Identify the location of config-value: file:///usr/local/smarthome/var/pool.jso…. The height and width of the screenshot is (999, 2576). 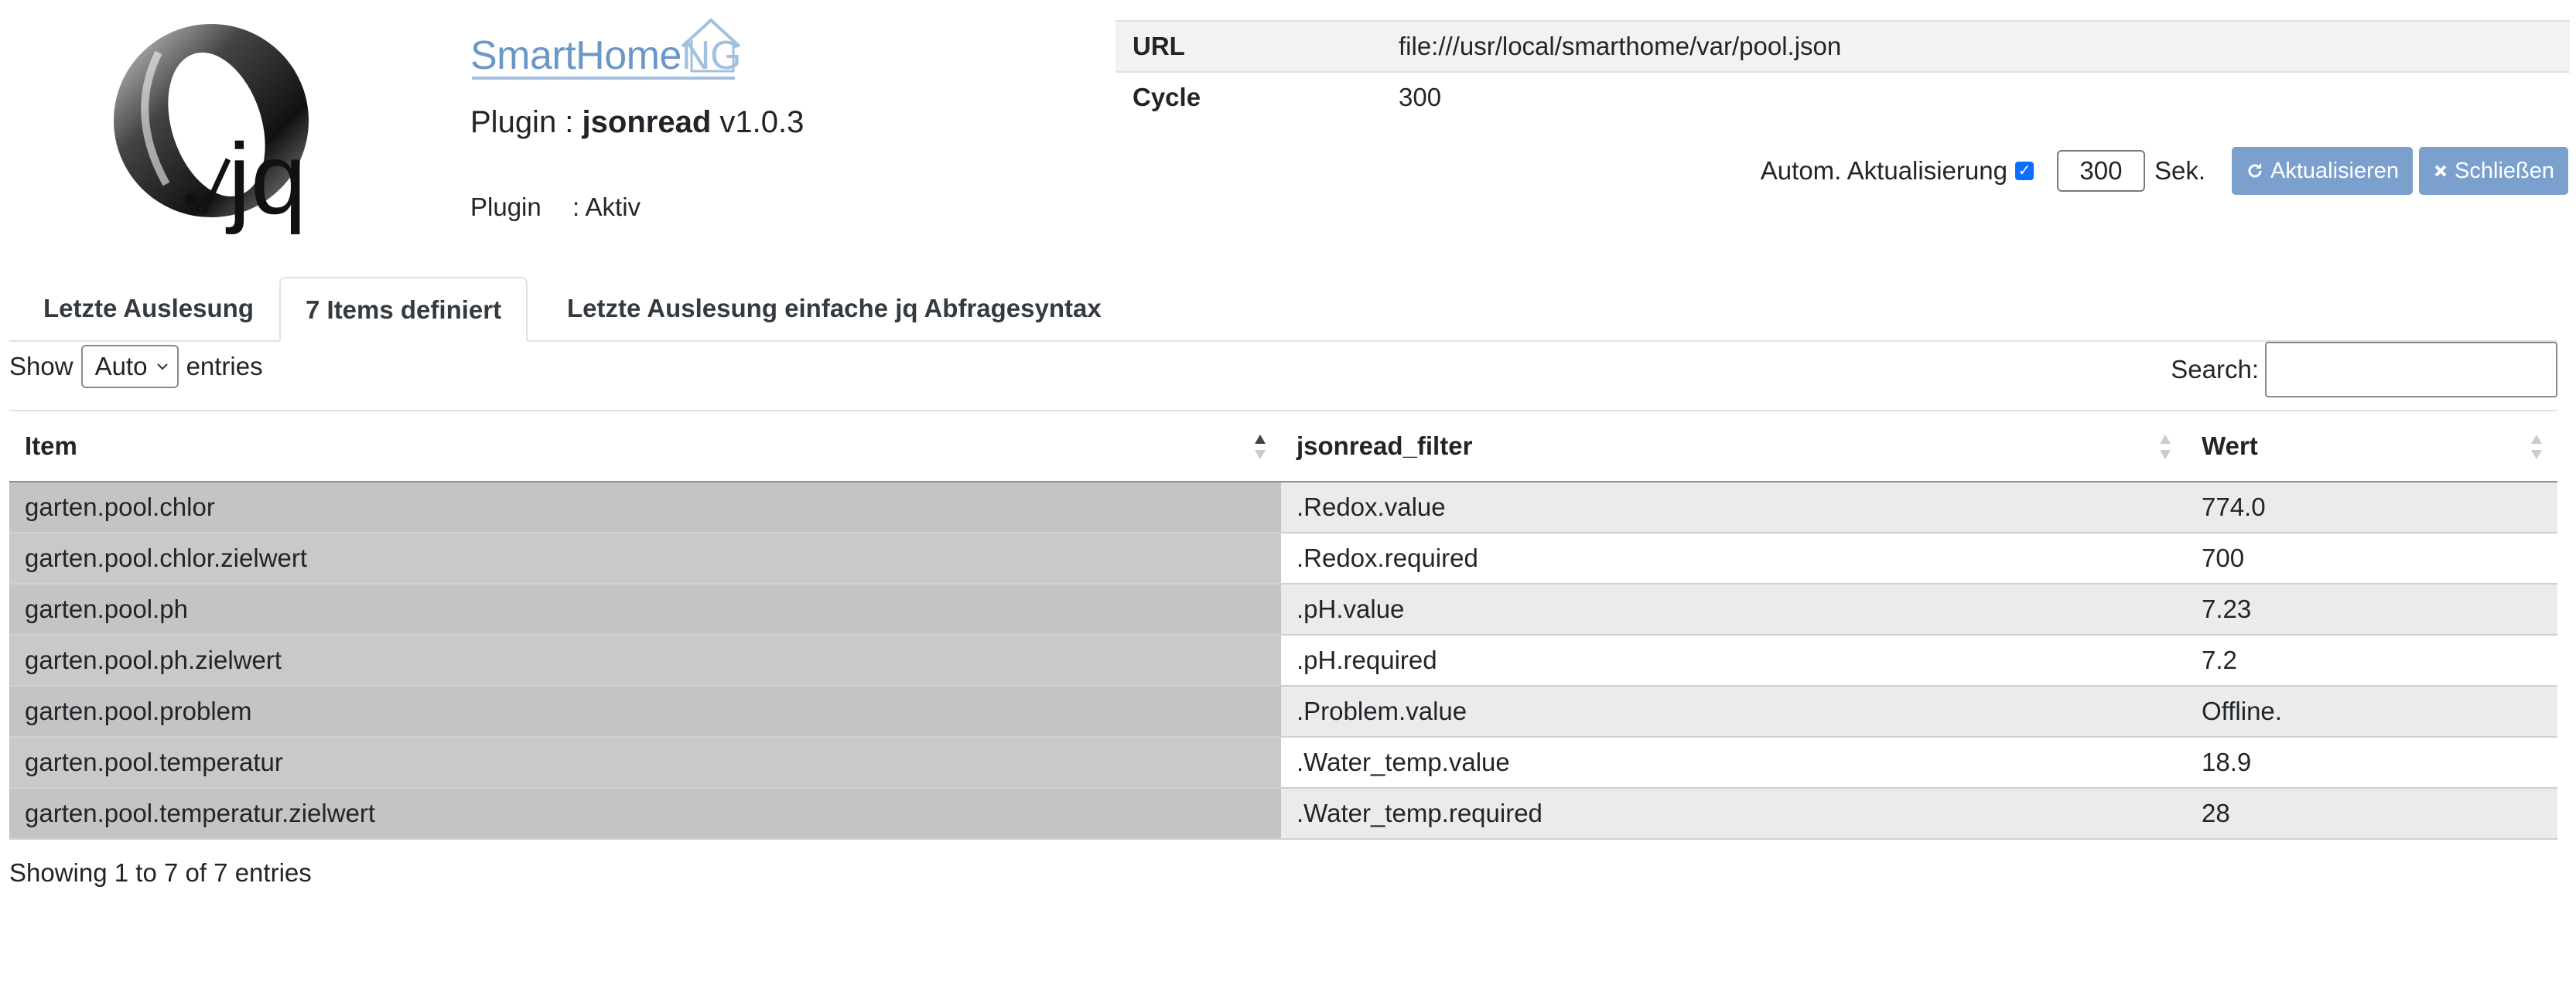
(1976, 46).